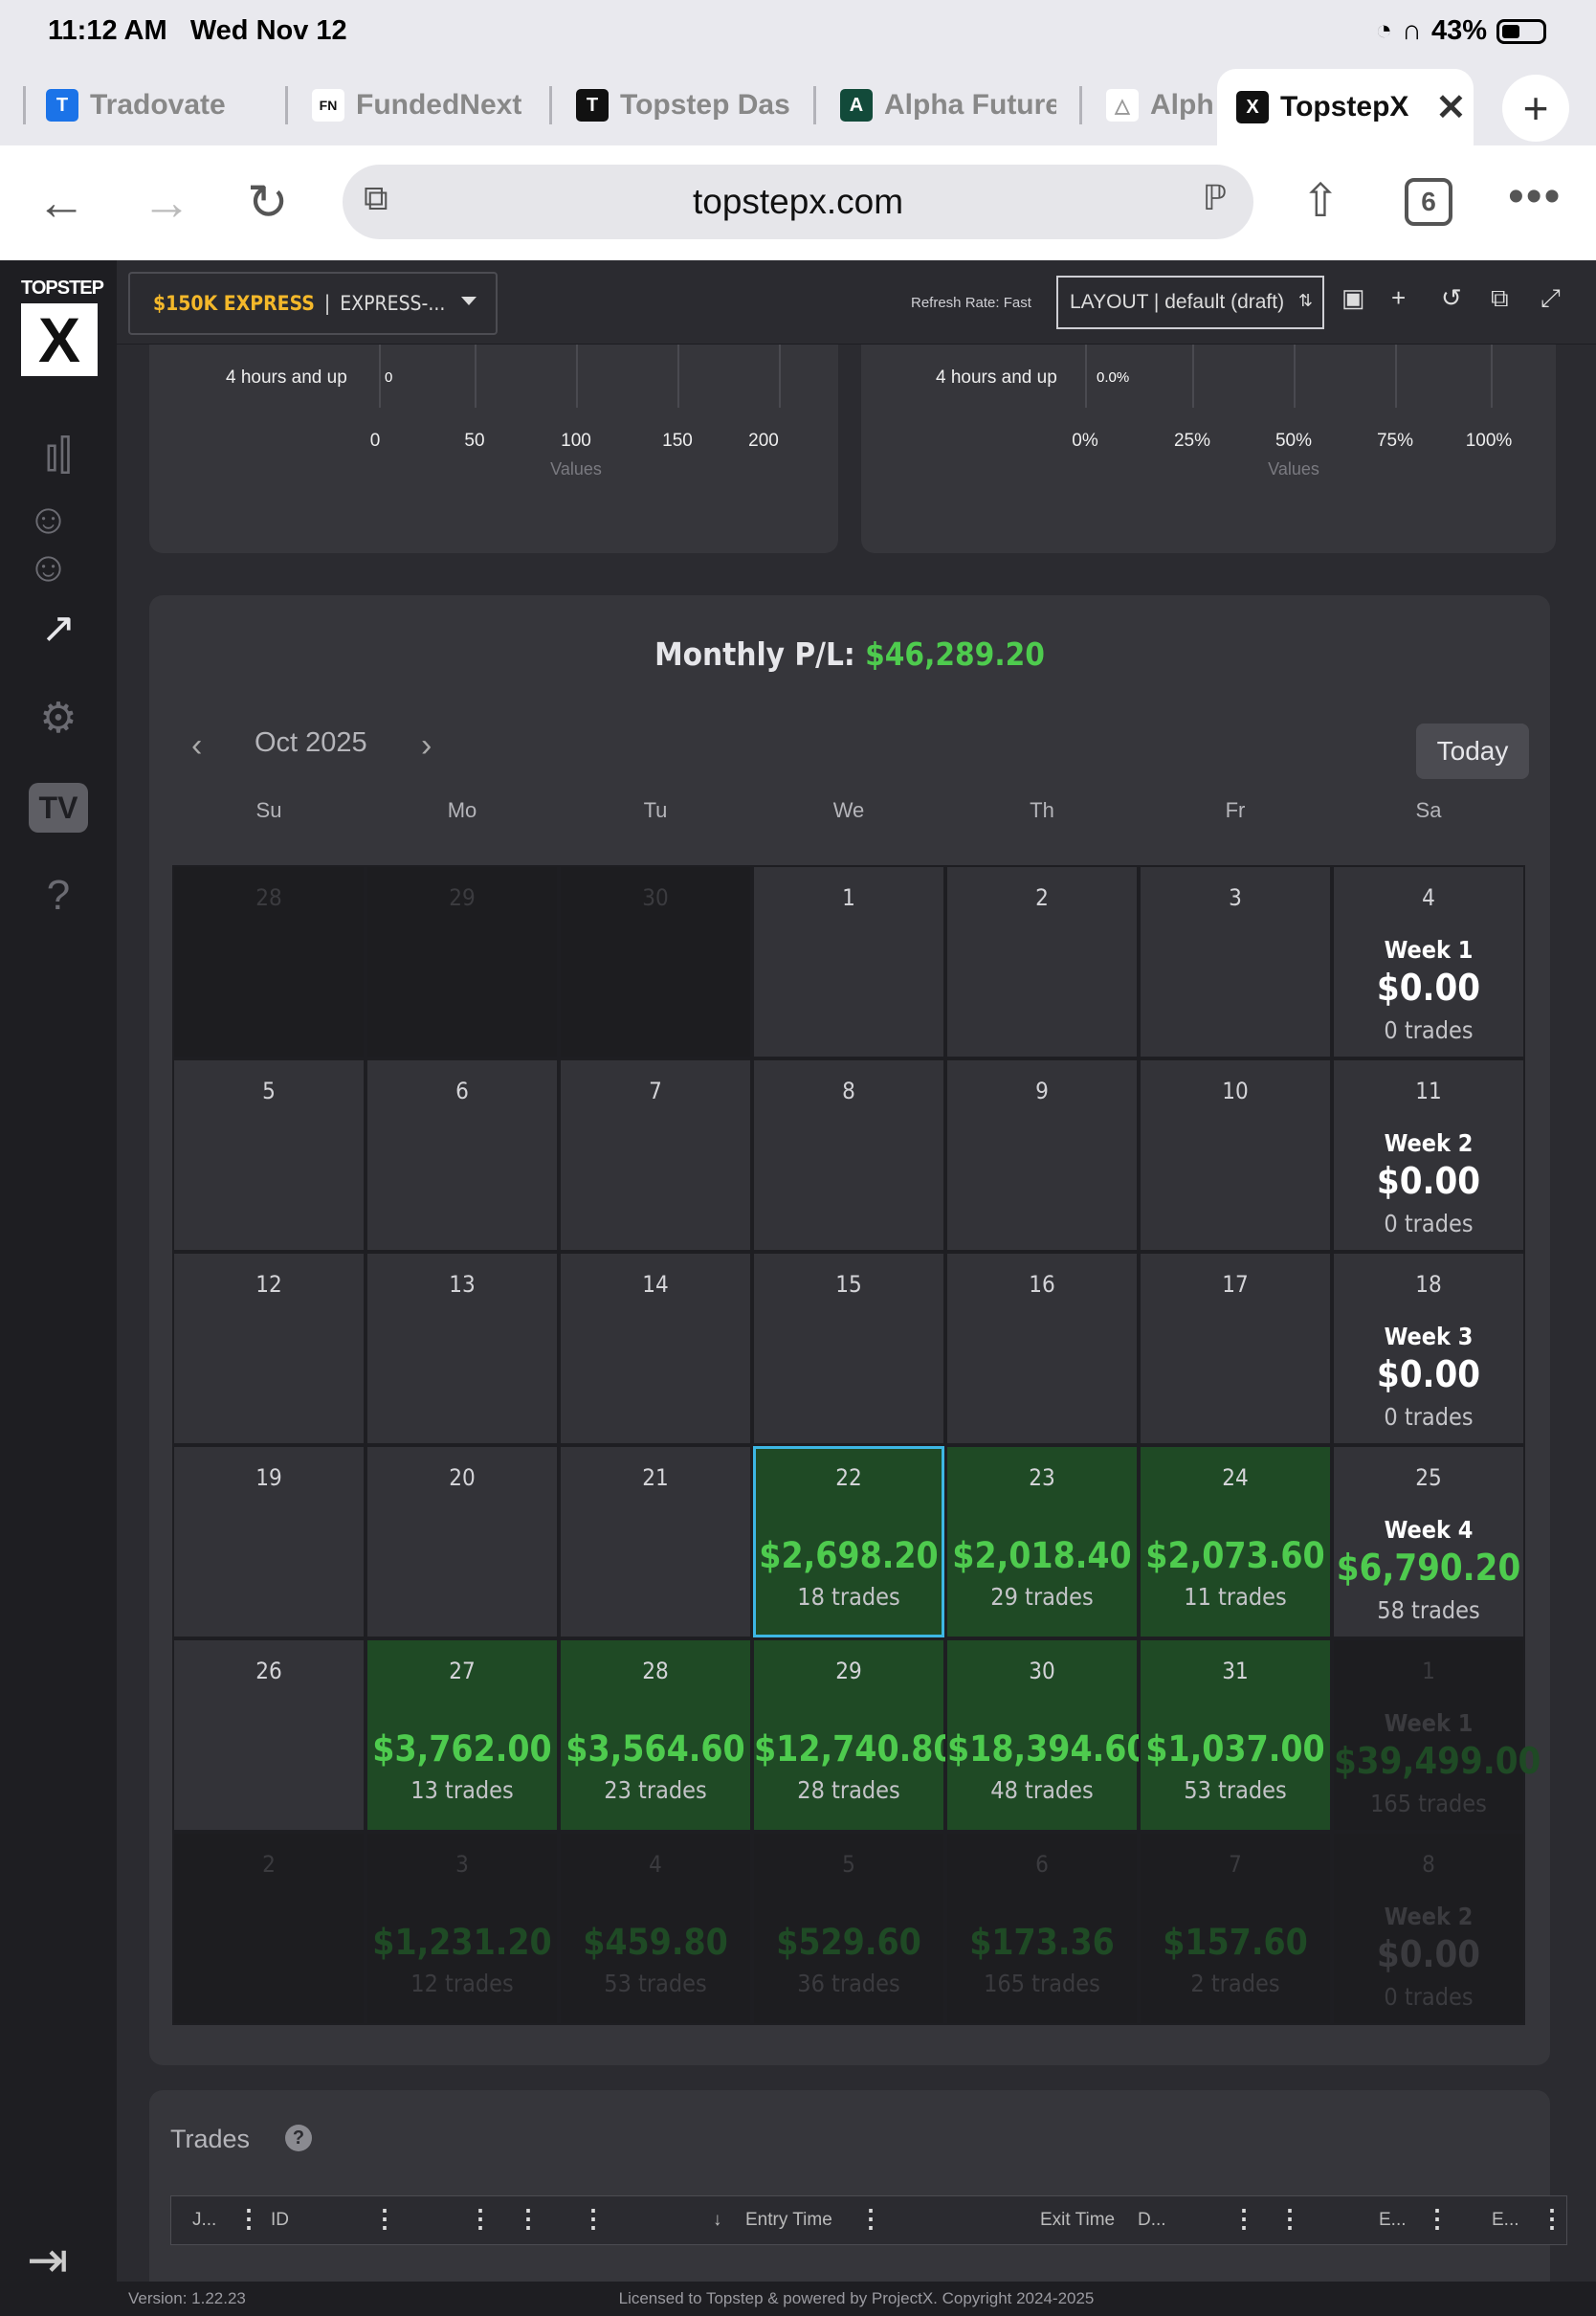 The width and height of the screenshot is (1596, 2316). I want to click on tab-separator, so click(286, 105).